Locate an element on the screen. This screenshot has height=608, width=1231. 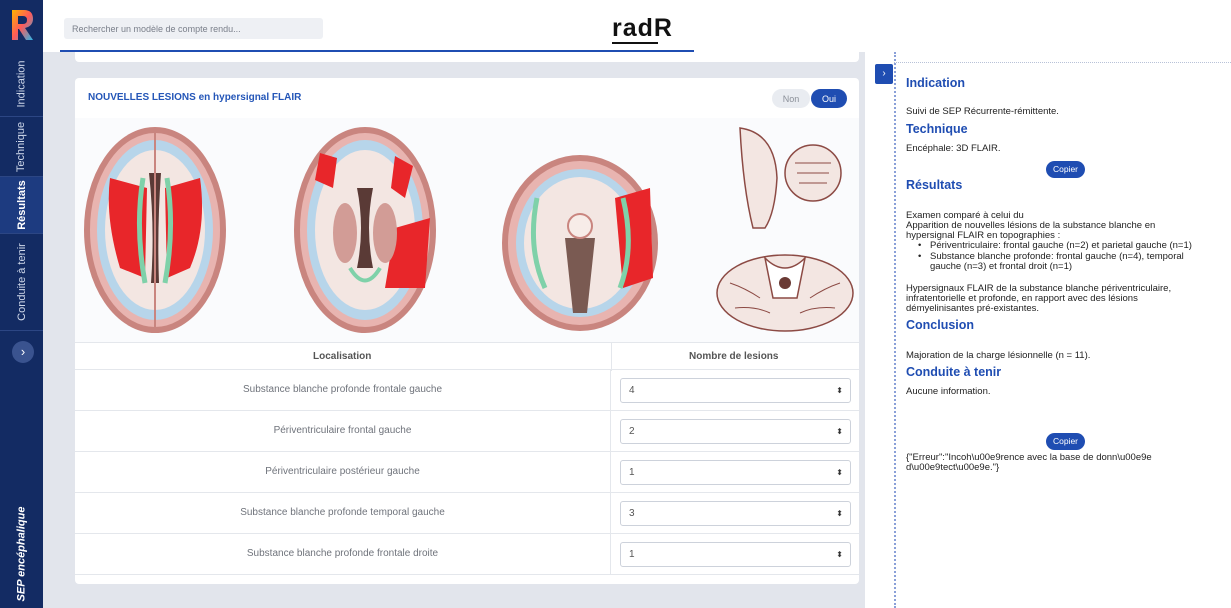
tab-technique: Technique is located at coordinates (21, 147).